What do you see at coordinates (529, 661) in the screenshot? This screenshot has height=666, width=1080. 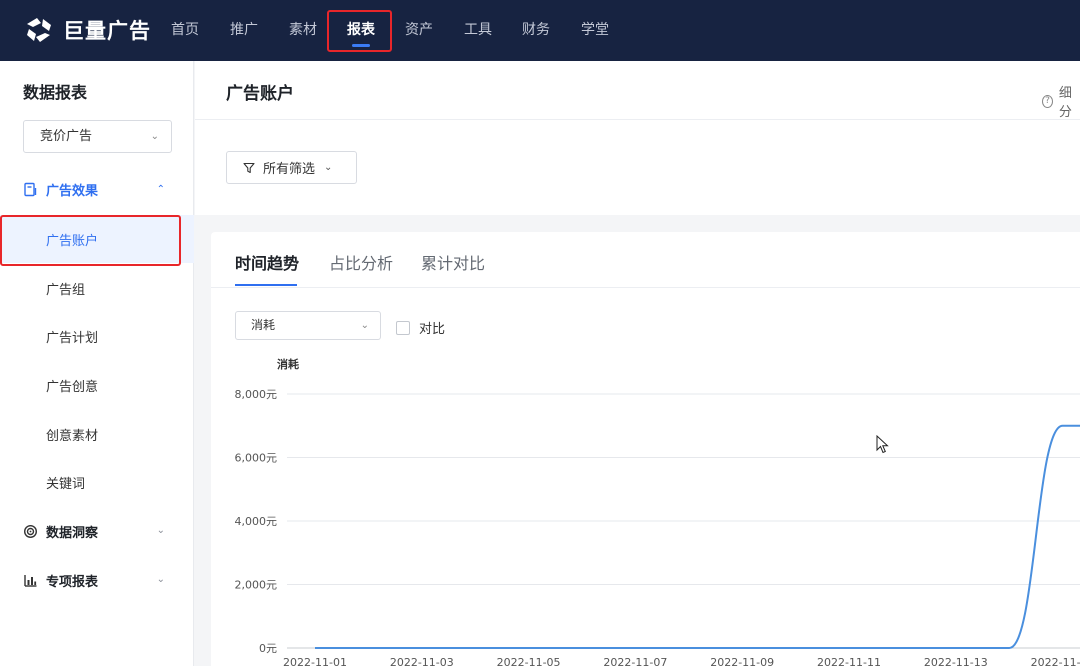 I see `x-tick-label: 2022-11-05` at bounding box center [529, 661].